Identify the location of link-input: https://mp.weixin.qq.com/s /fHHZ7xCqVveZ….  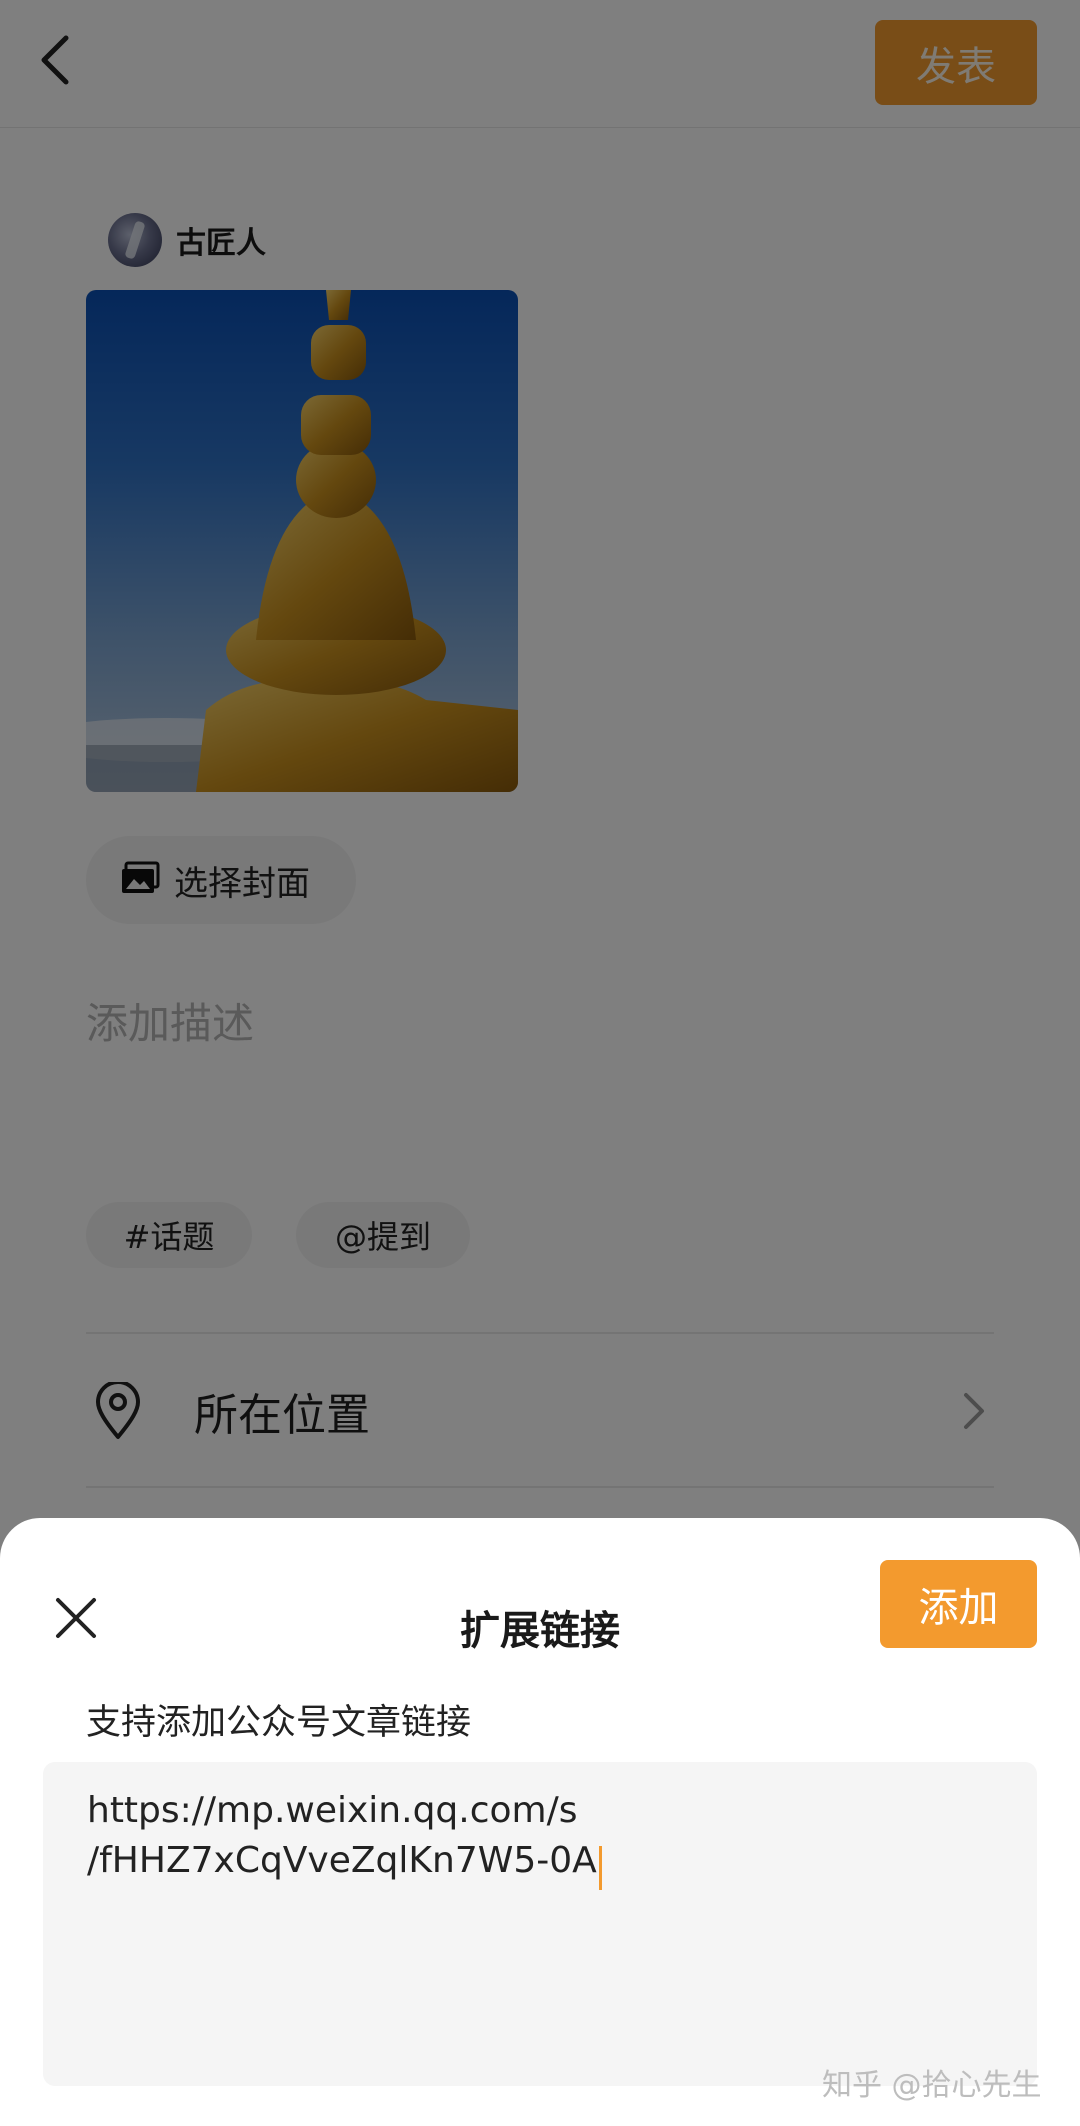
(540, 1924).